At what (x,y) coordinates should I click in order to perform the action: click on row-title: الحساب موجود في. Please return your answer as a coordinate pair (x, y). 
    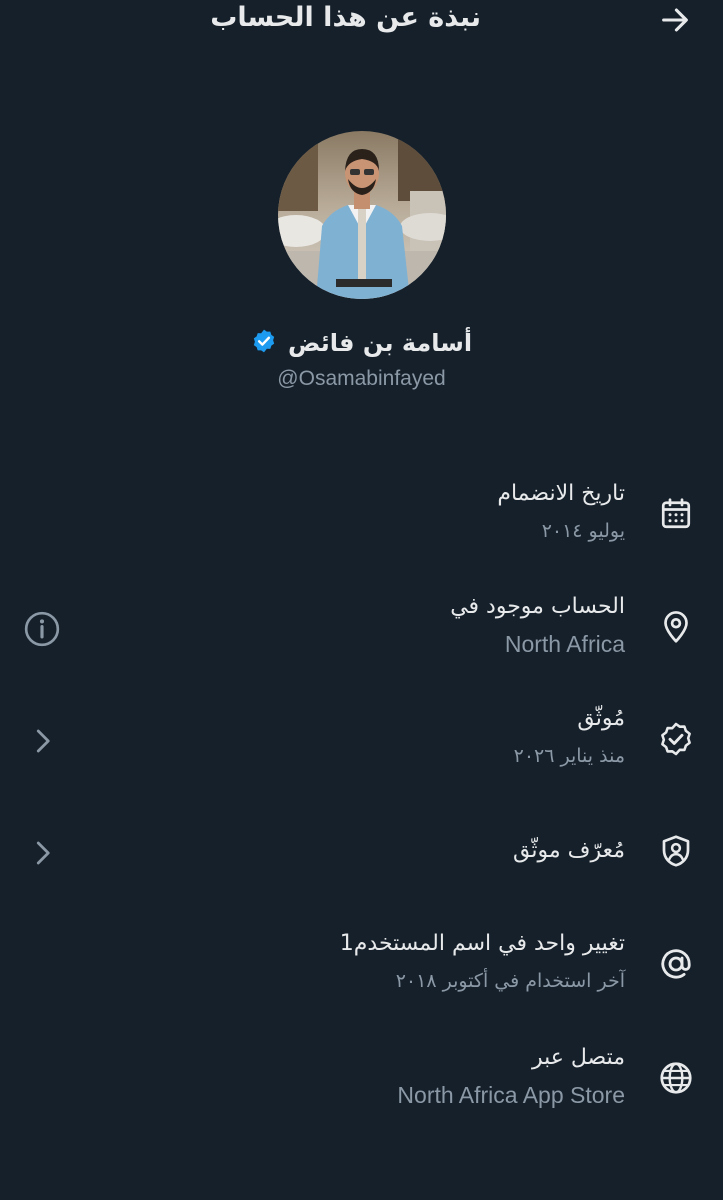
    Looking at the image, I should click on (537, 606).